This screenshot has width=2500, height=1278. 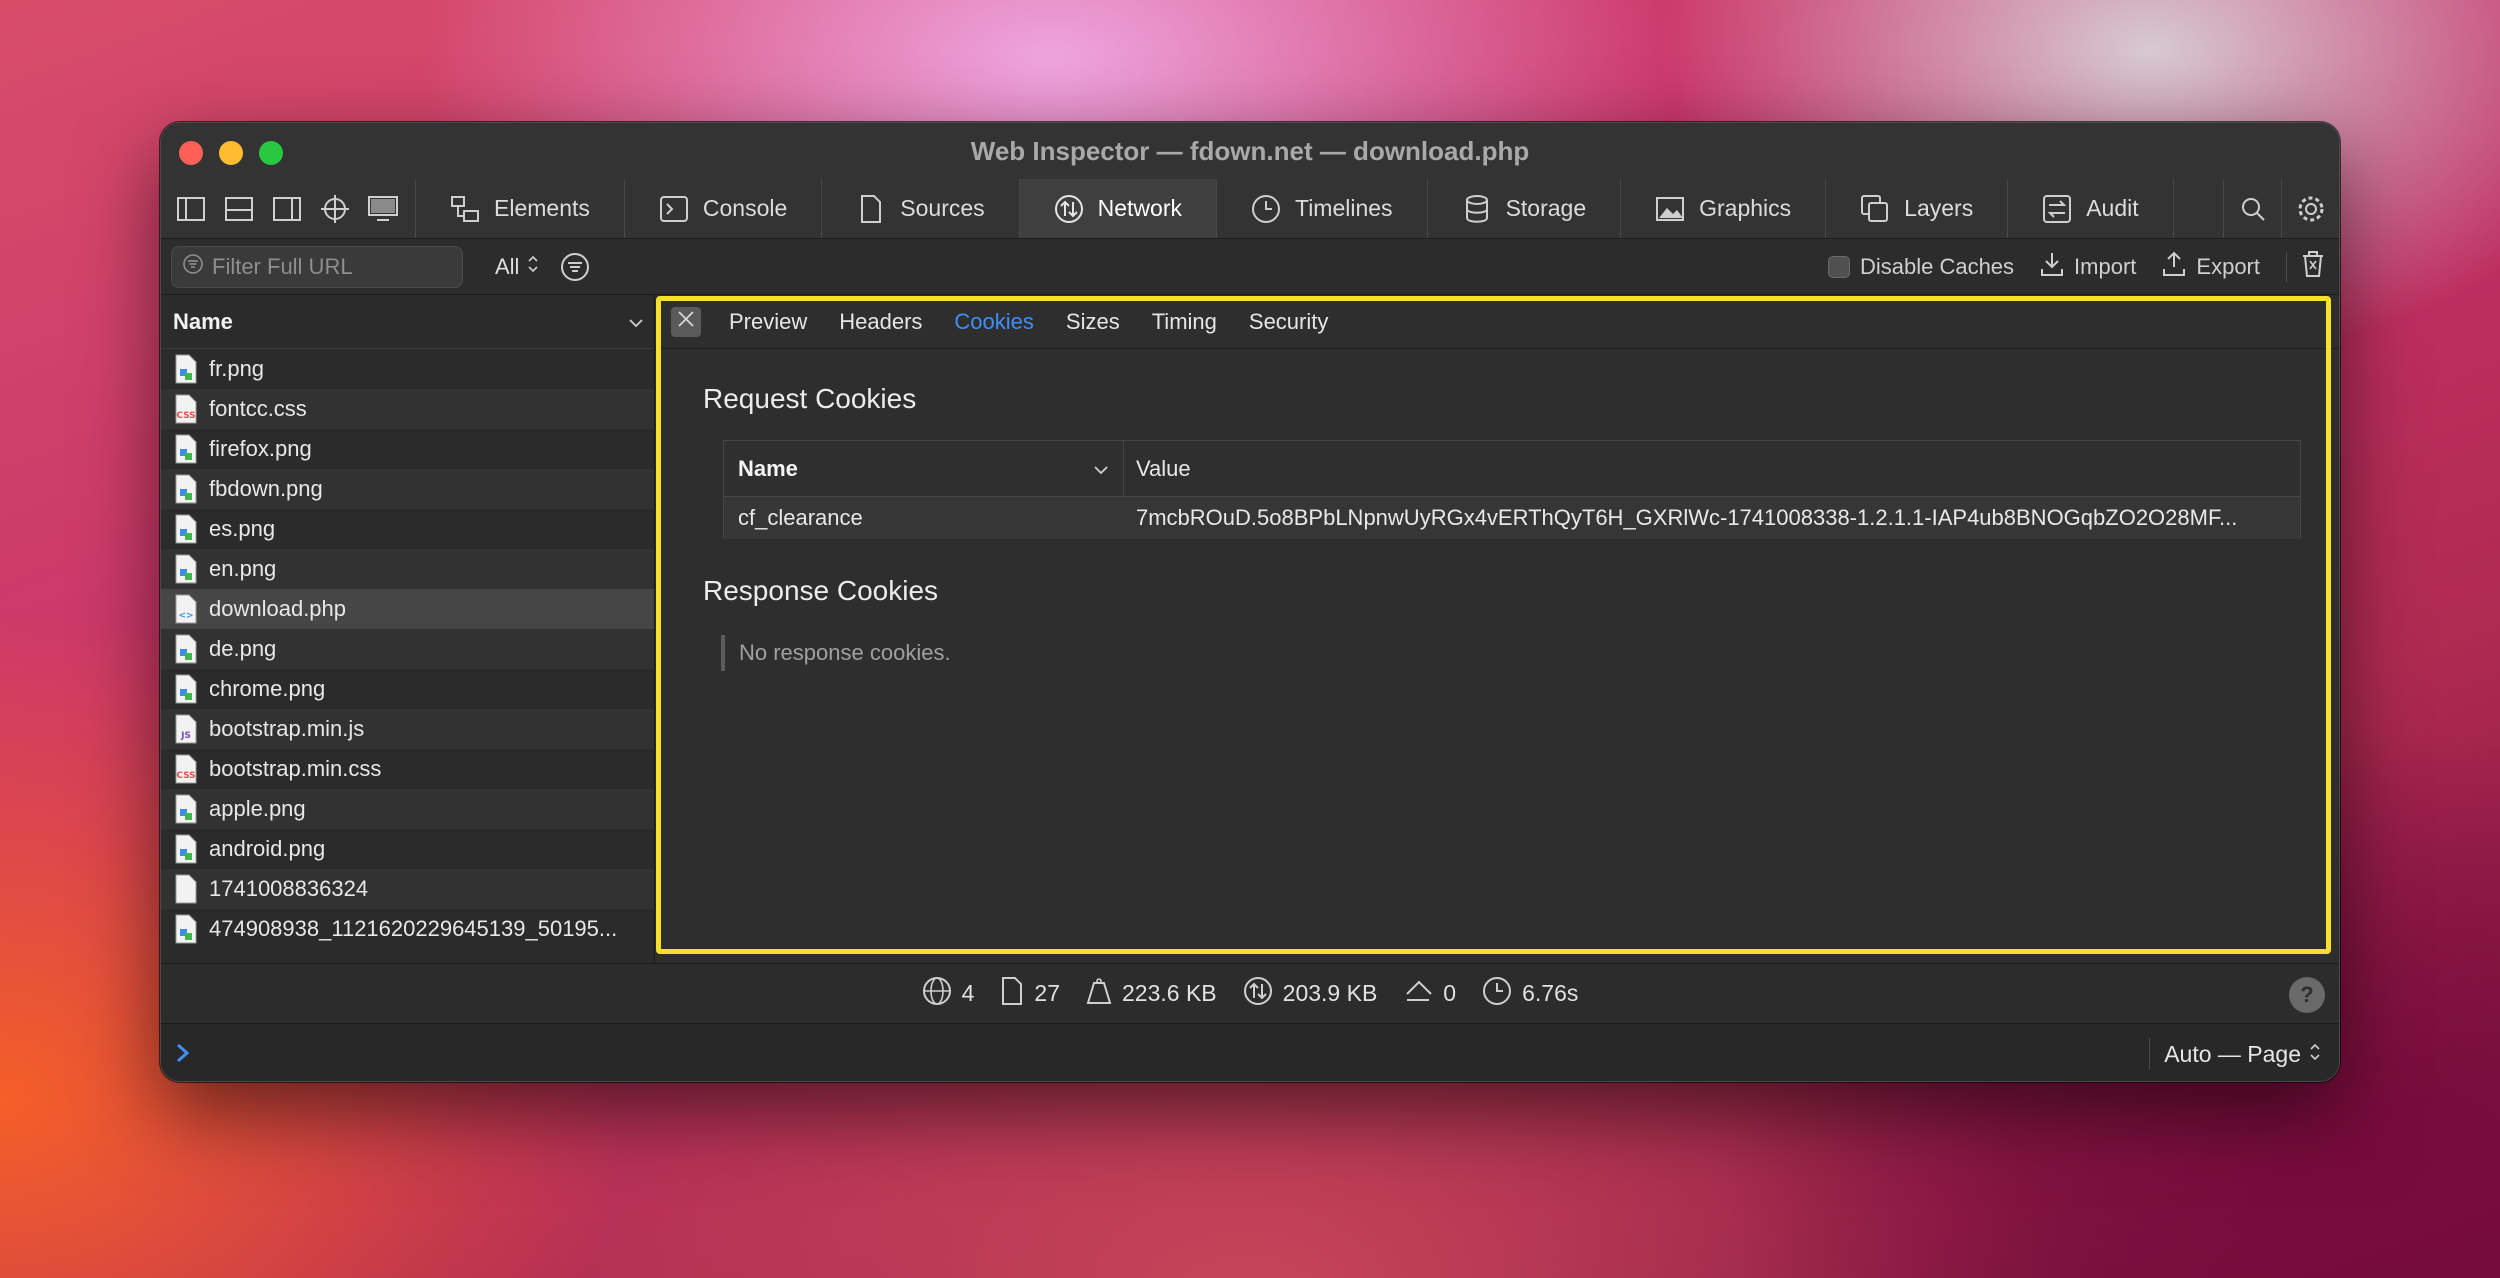 I want to click on disable-caches-checkbox, so click(x=1838, y=266).